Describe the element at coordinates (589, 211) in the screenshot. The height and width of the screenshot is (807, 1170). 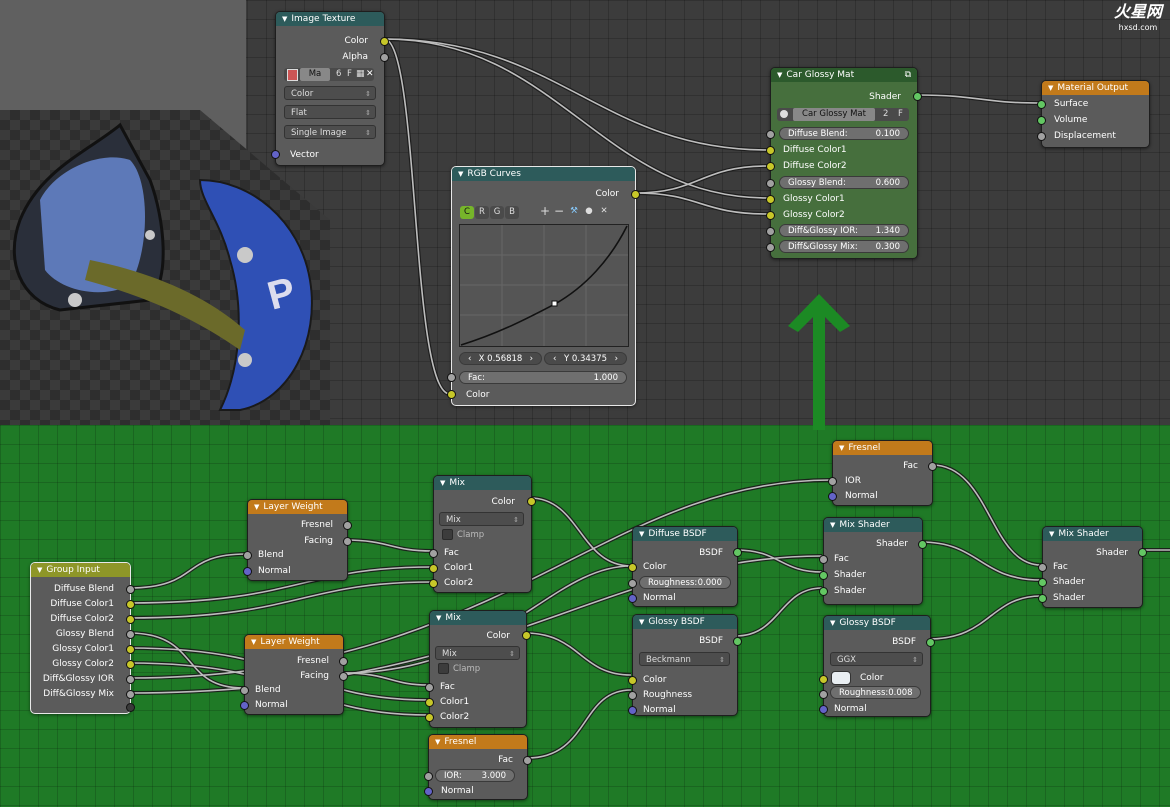
I see `clip-icon: ●` at that location.